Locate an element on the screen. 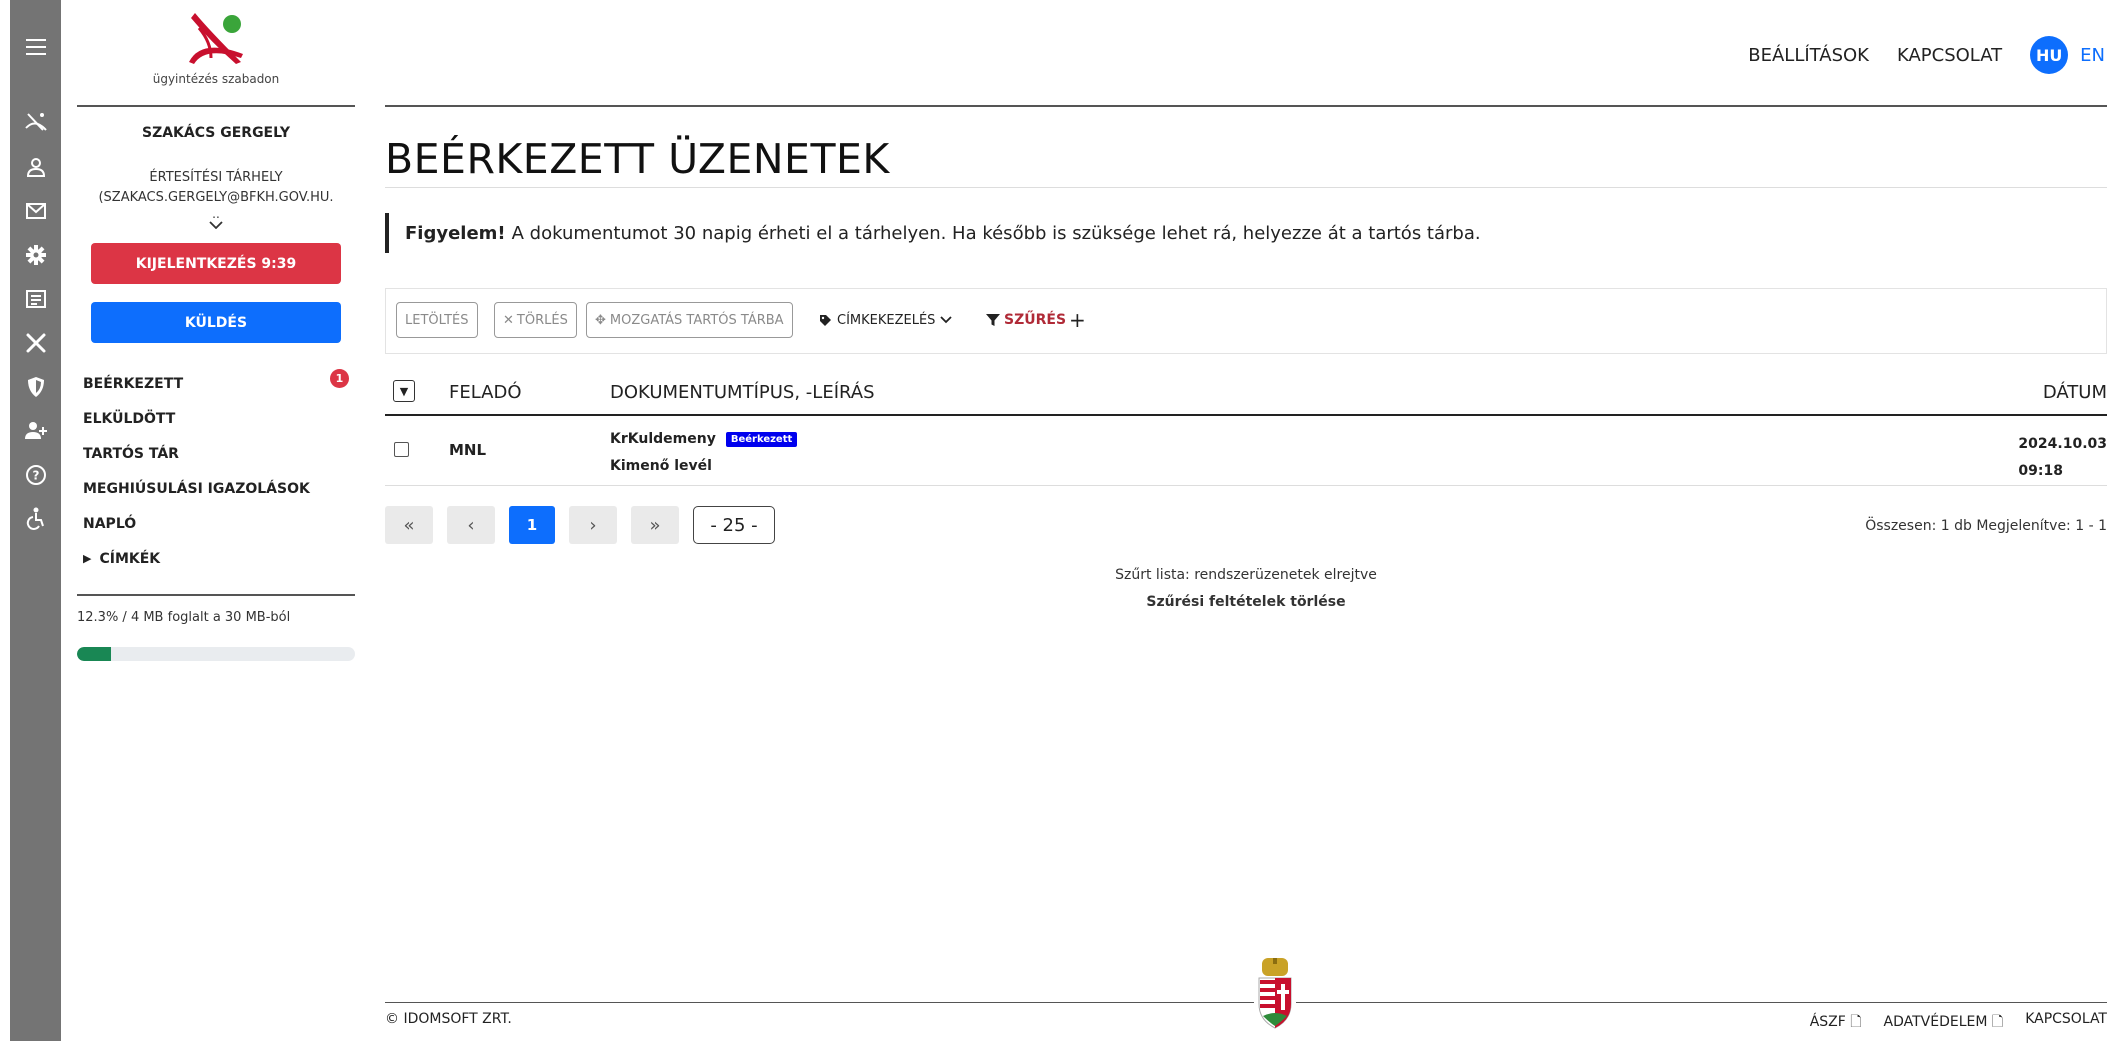 The height and width of the screenshot is (1041, 2125). sidebar-item-labels: ▶ CÍMKÉK is located at coordinates (219, 558).